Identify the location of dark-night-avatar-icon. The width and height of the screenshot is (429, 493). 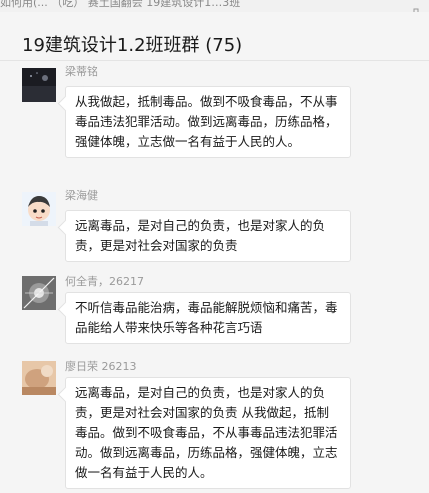
(39, 85).